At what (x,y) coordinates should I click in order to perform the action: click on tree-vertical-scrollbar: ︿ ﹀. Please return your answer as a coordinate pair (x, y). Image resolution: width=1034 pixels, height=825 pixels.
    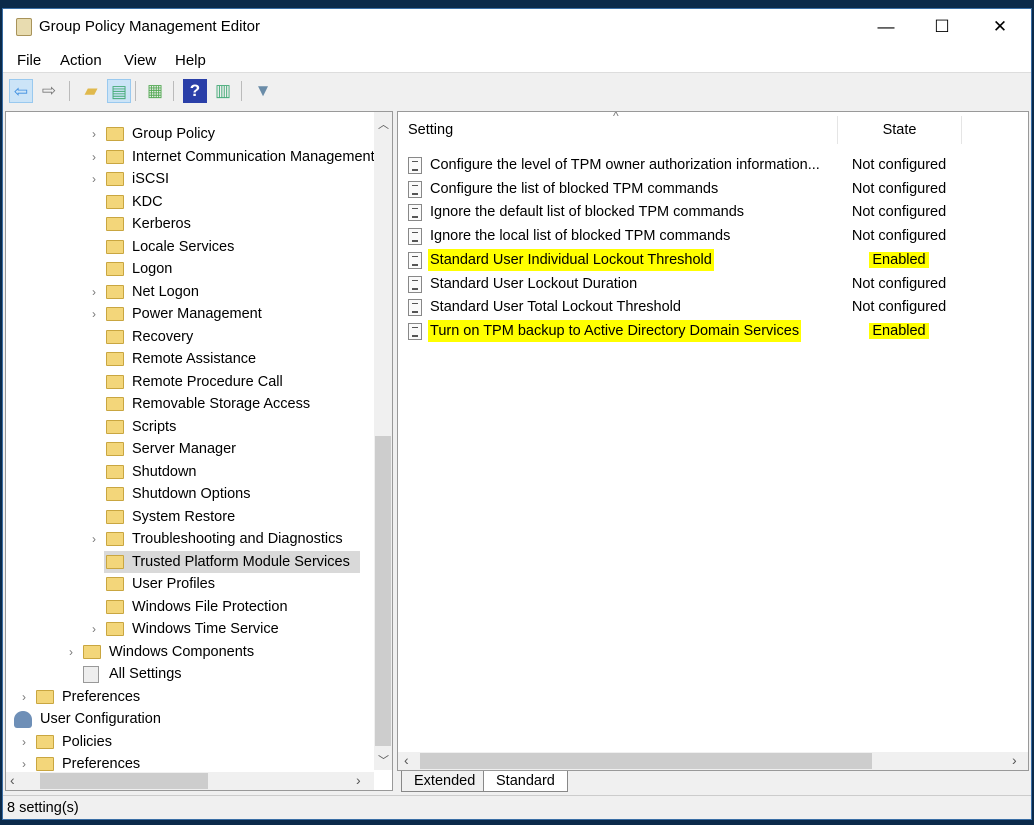
    Looking at the image, I should click on (383, 441).